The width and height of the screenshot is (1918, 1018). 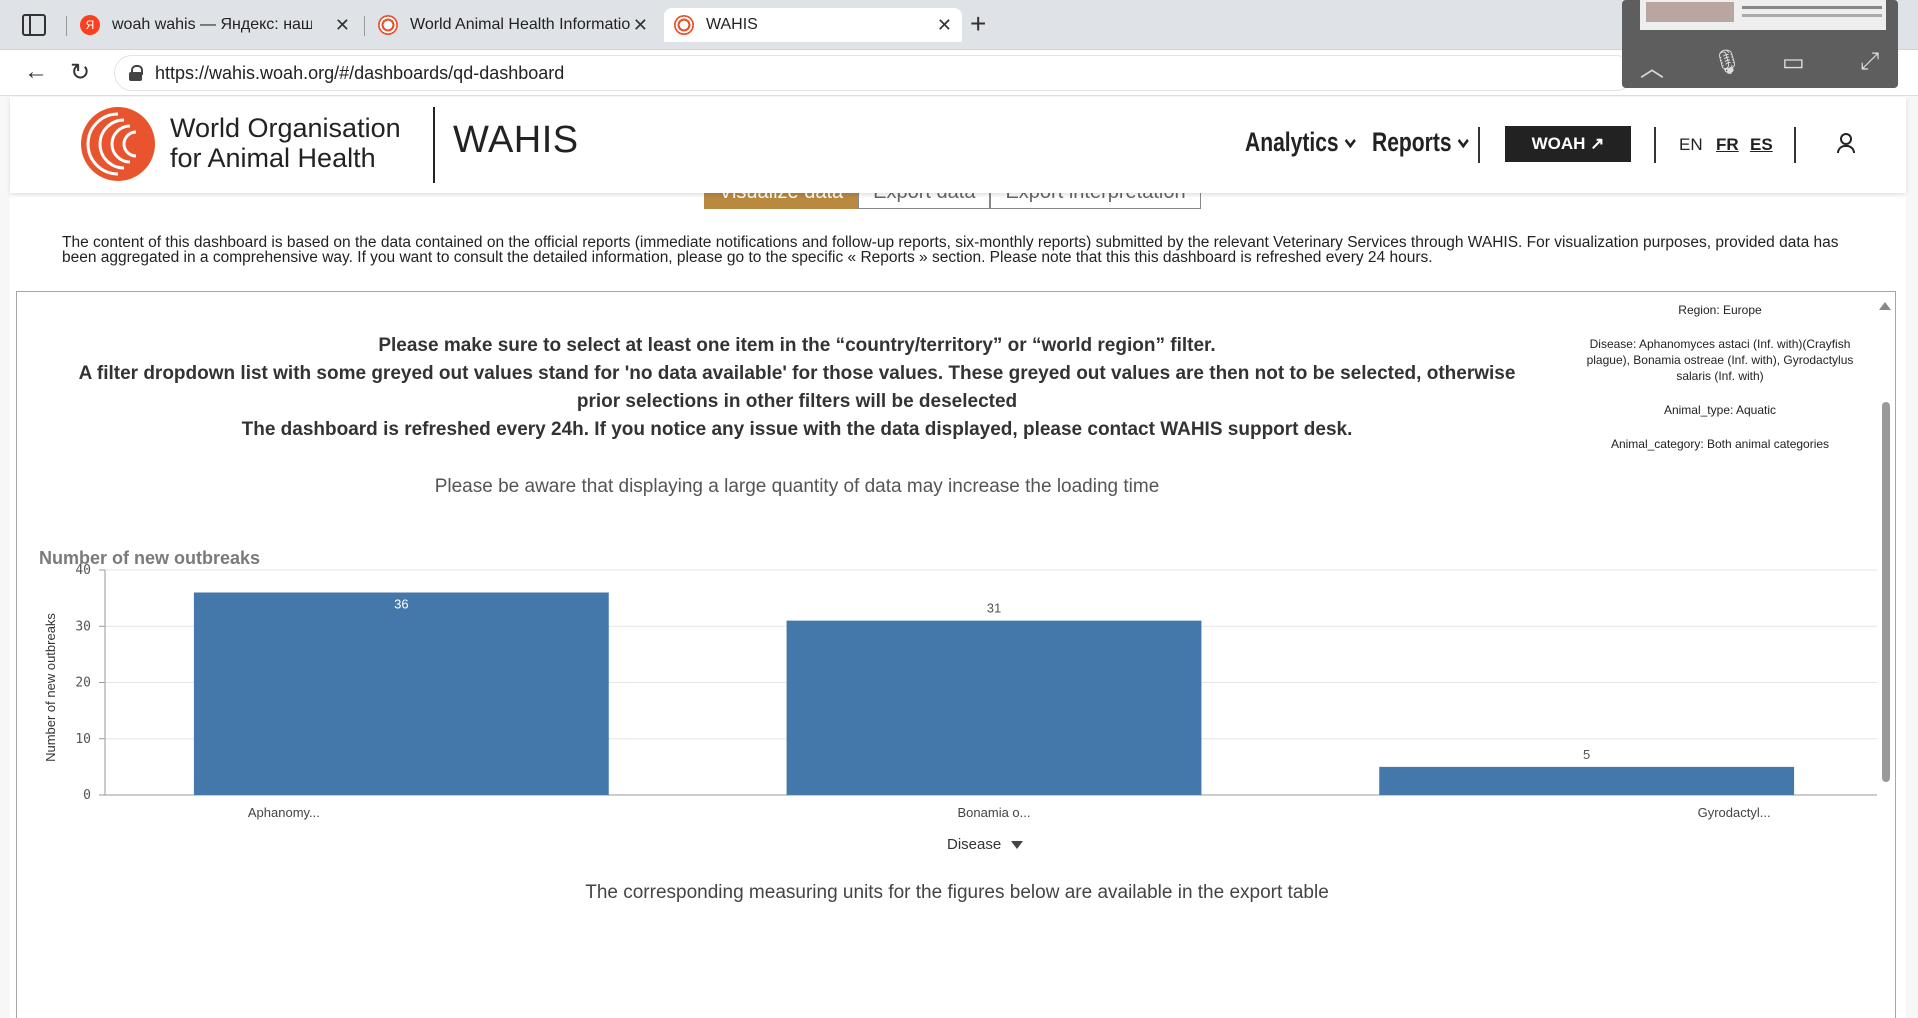 I want to click on dashboard-scrollbar, so click(x=1886, y=655).